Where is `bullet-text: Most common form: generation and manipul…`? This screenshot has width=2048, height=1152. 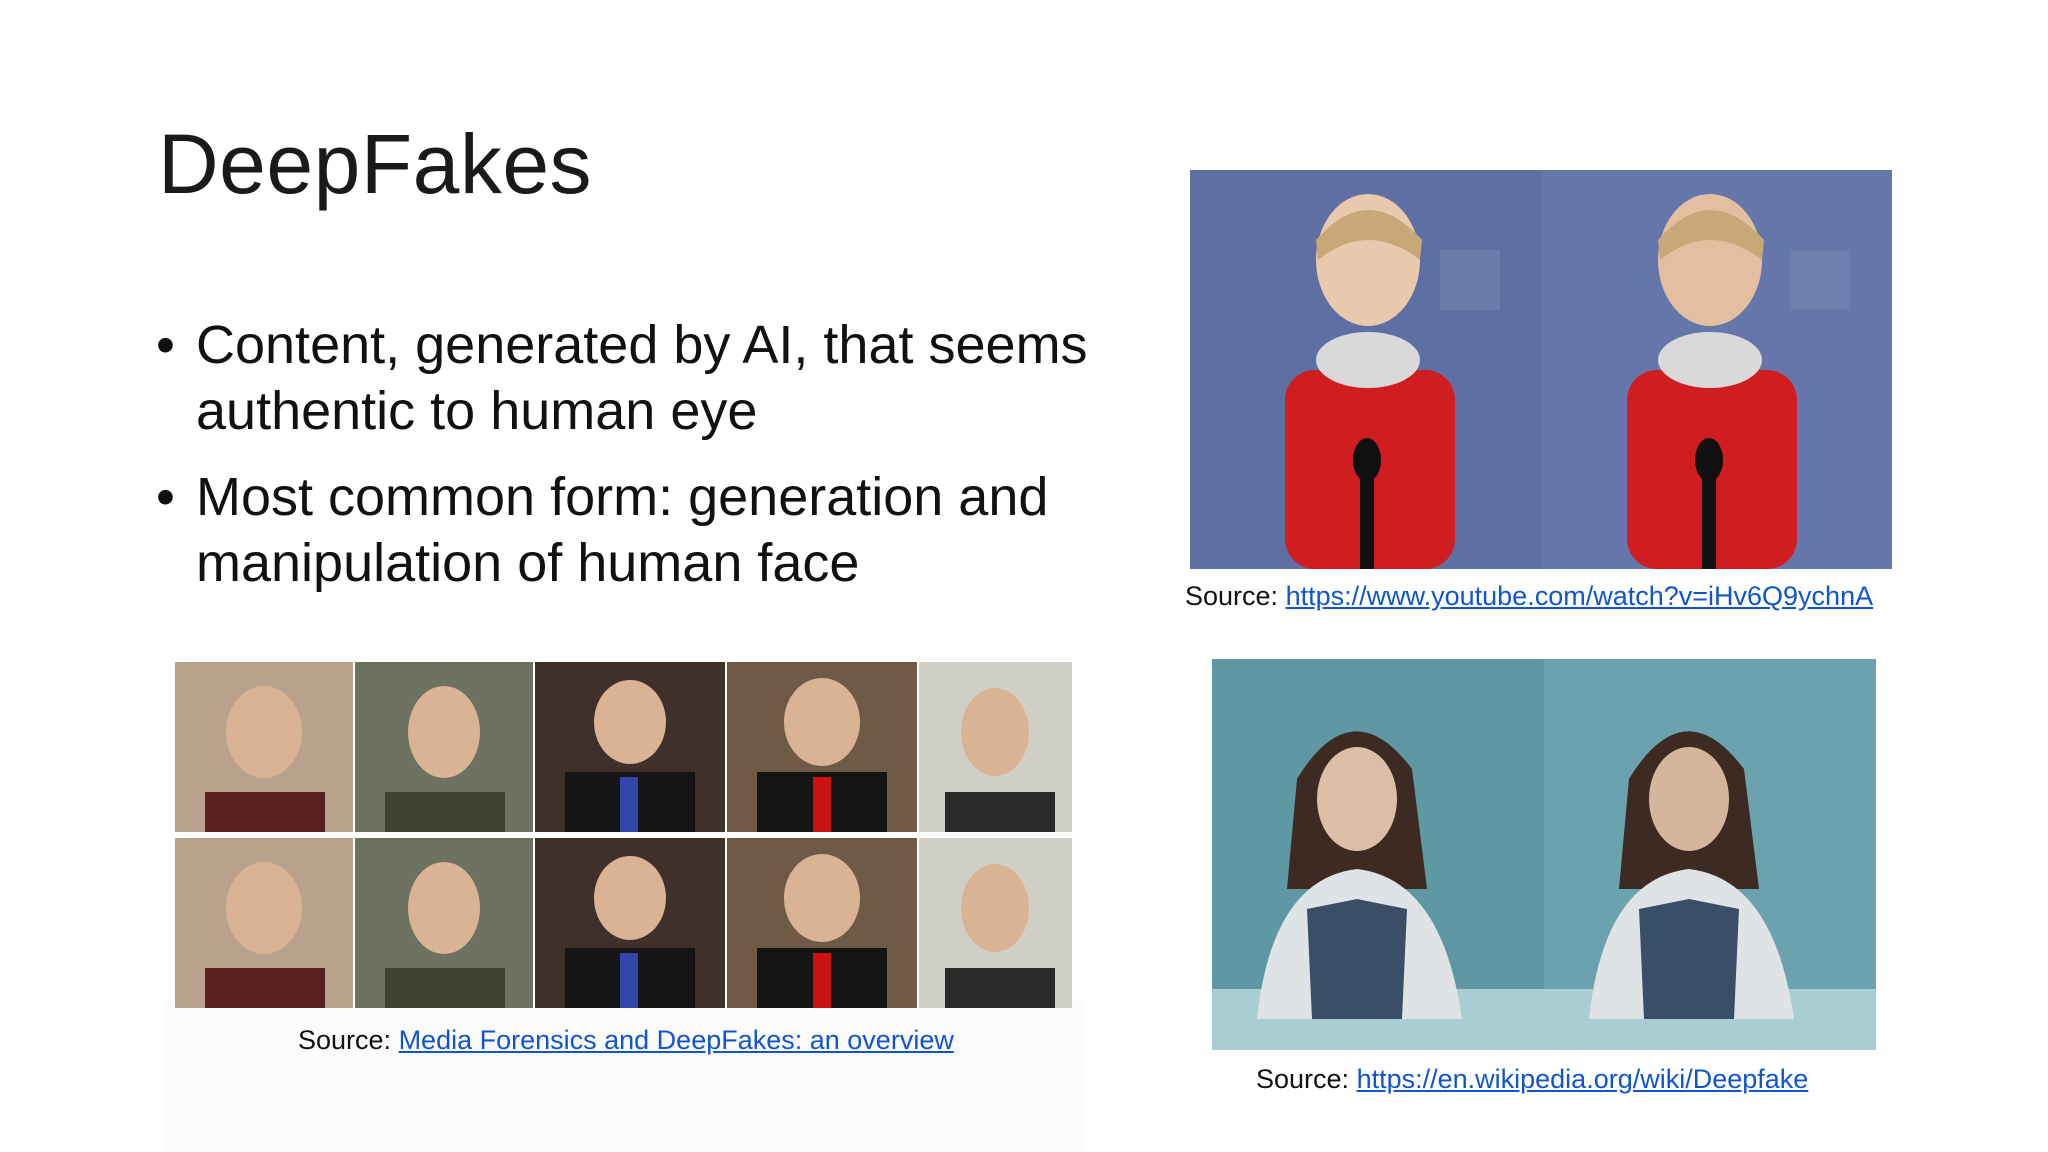
bullet-text: Most common form: generation and manipul… is located at coordinates (622, 530).